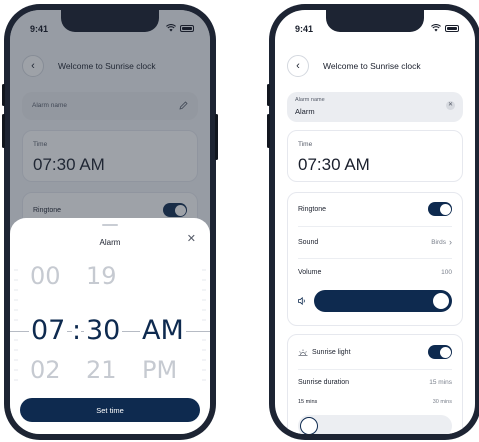 Image resolution: width=479 pixels, height=442 pixels. Describe the element at coordinates (440, 209) in the screenshot. I see `ringtone-toggle` at that location.